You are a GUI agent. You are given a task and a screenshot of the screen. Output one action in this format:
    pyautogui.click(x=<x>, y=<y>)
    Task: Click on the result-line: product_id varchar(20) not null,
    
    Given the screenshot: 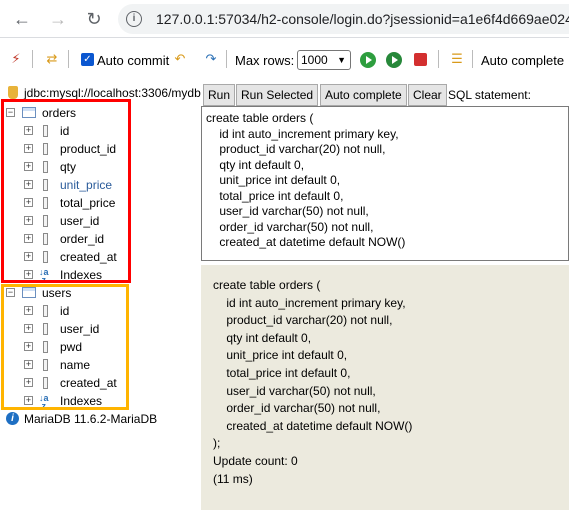 What is the action you would take?
    pyautogui.click(x=303, y=320)
    